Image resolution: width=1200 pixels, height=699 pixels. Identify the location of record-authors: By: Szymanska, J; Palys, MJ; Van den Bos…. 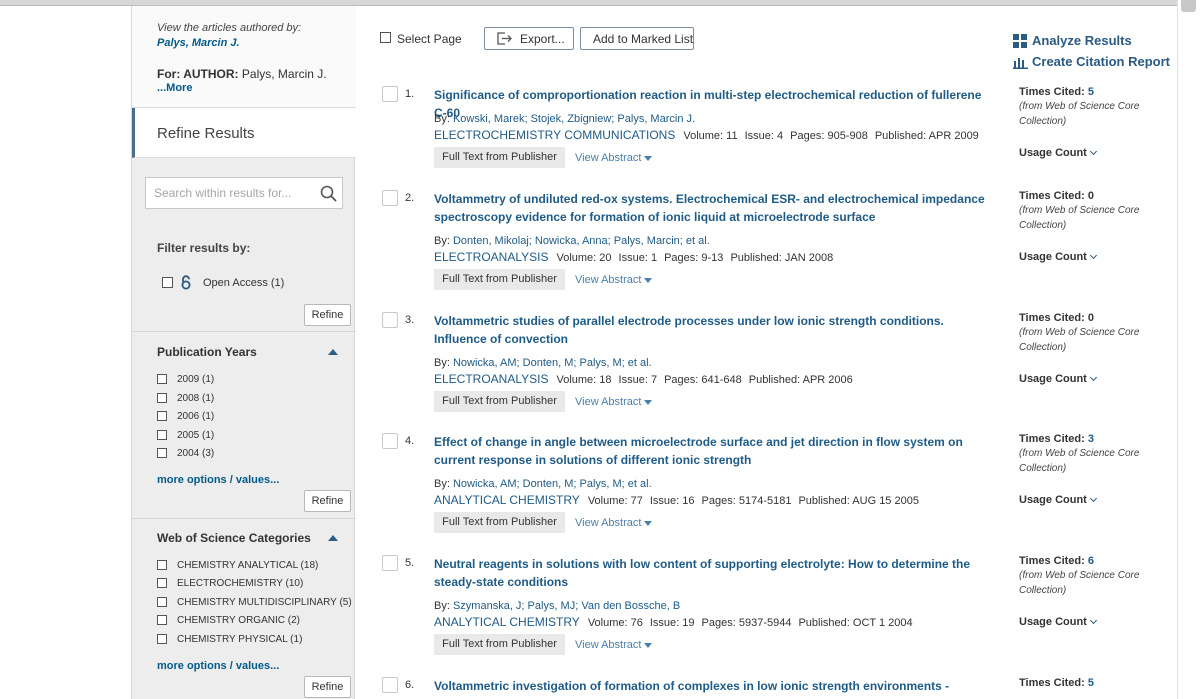
(557, 606).